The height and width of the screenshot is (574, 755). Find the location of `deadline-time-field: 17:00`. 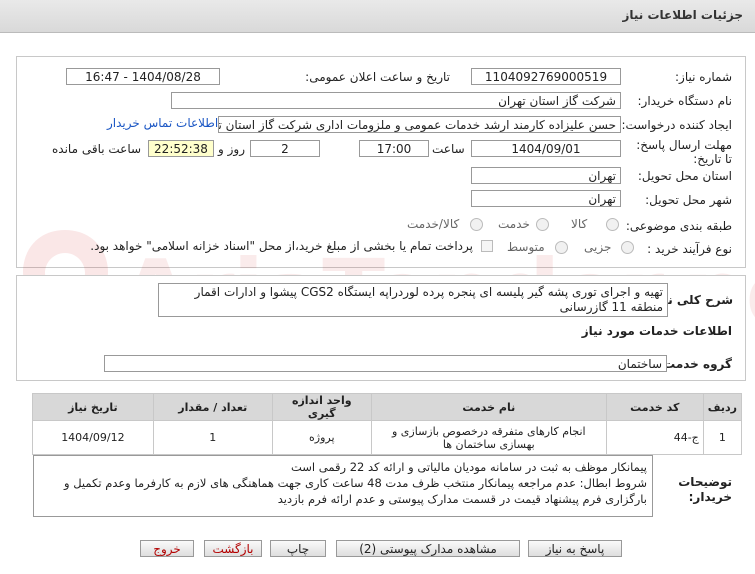

deadline-time-field: 17:00 is located at coordinates (394, 148).